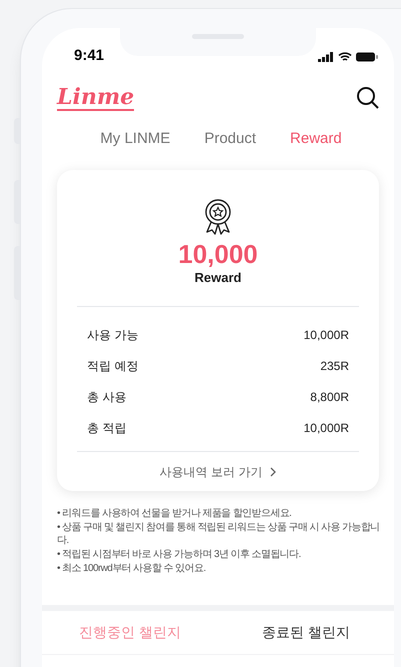  I want to click on chevron-right-icon, so click(273, 471).